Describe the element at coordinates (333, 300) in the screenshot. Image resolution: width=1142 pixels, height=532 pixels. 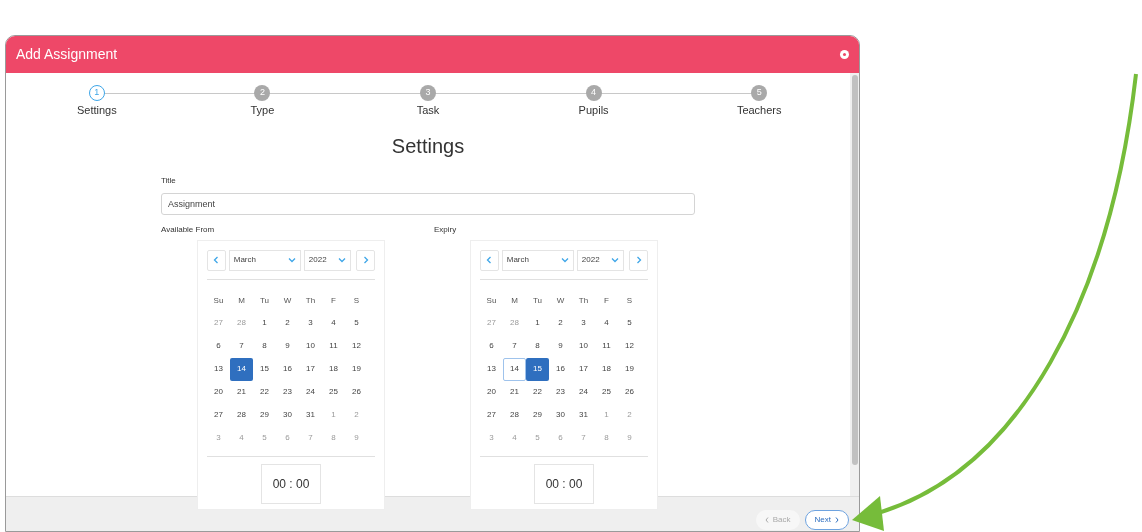
I see `weekday-label: F` at that location.